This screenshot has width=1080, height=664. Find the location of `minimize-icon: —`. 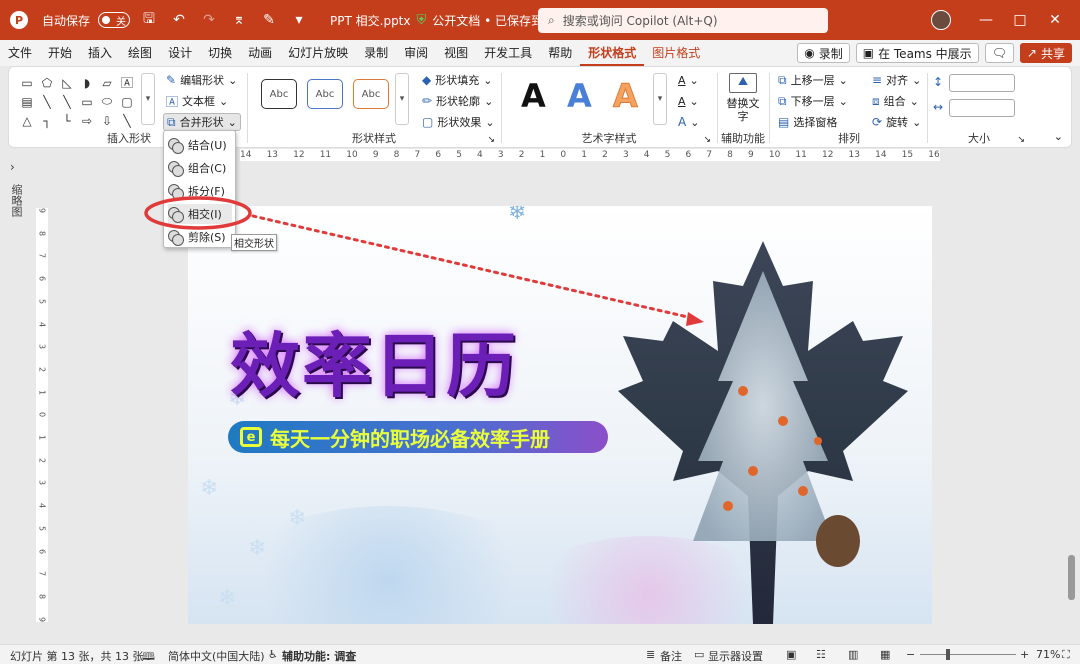

minimize-icon: — is located at coordinates (986, 20).